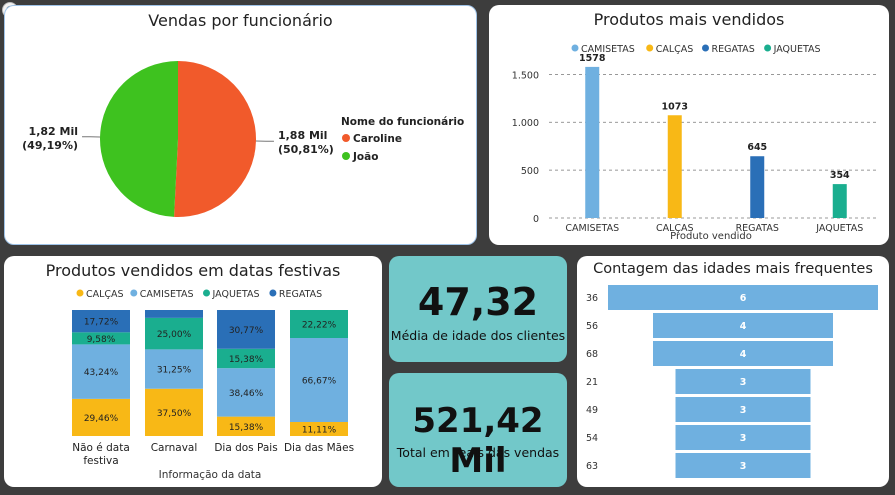 Image resolution: width=895 pixels, height=495 pixels. I want to click on stack-segment-label-2-3: 30,77%, so click(246, 331).